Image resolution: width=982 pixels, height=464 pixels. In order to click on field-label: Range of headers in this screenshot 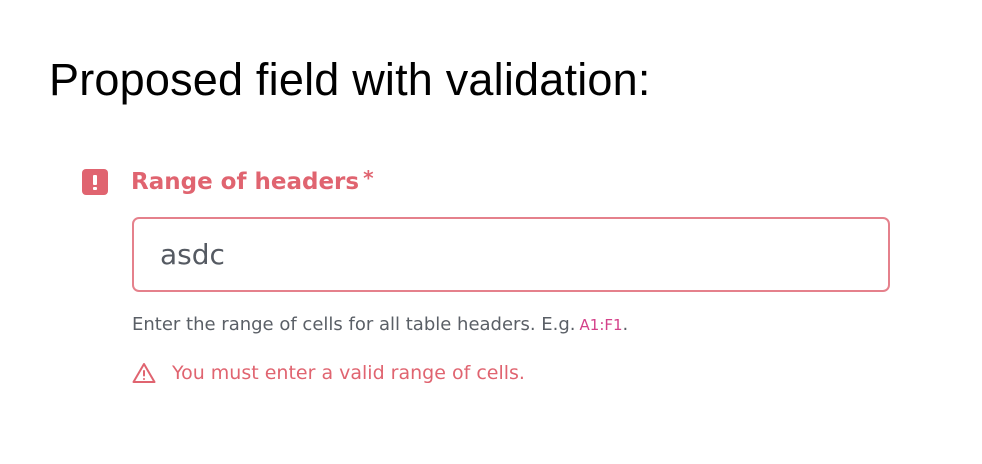, I will do `click(245, 182)`.